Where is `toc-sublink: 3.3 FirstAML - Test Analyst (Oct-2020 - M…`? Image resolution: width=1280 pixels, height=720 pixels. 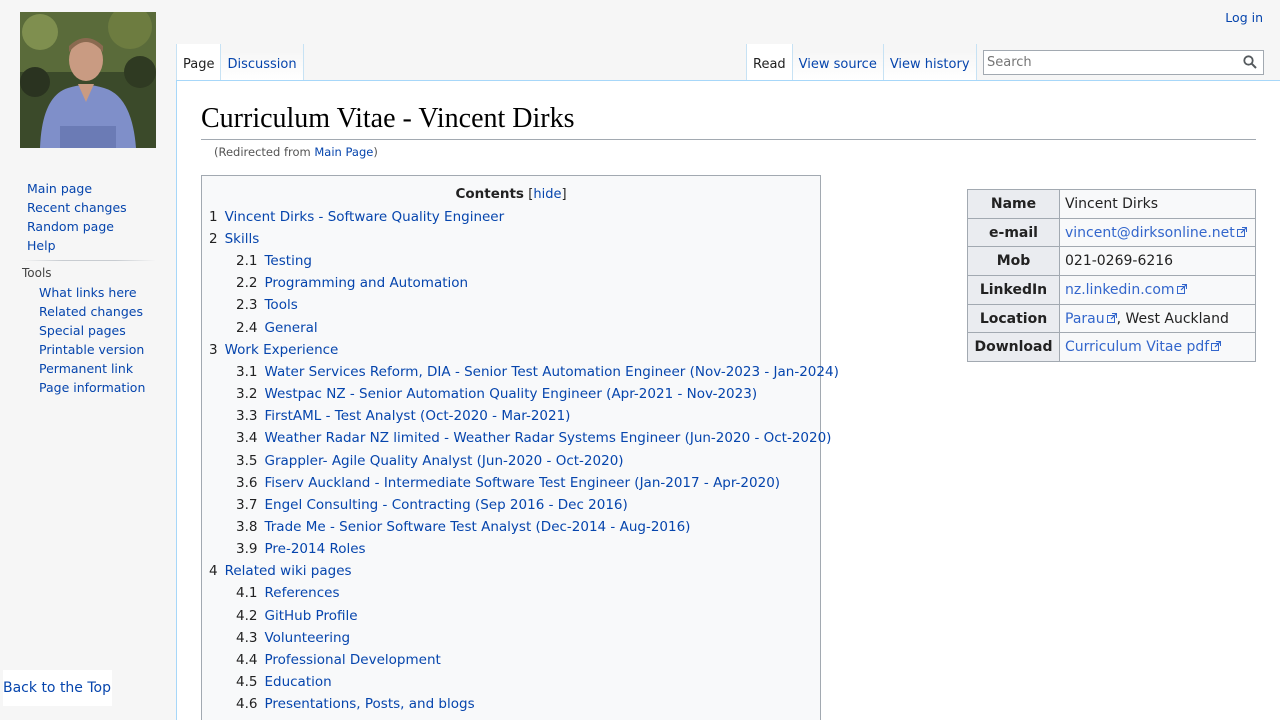
toc-sublink: 3.3 FirstAML - Test Analyst (Oct-2020 - M… is located at coordinates (403, 416).